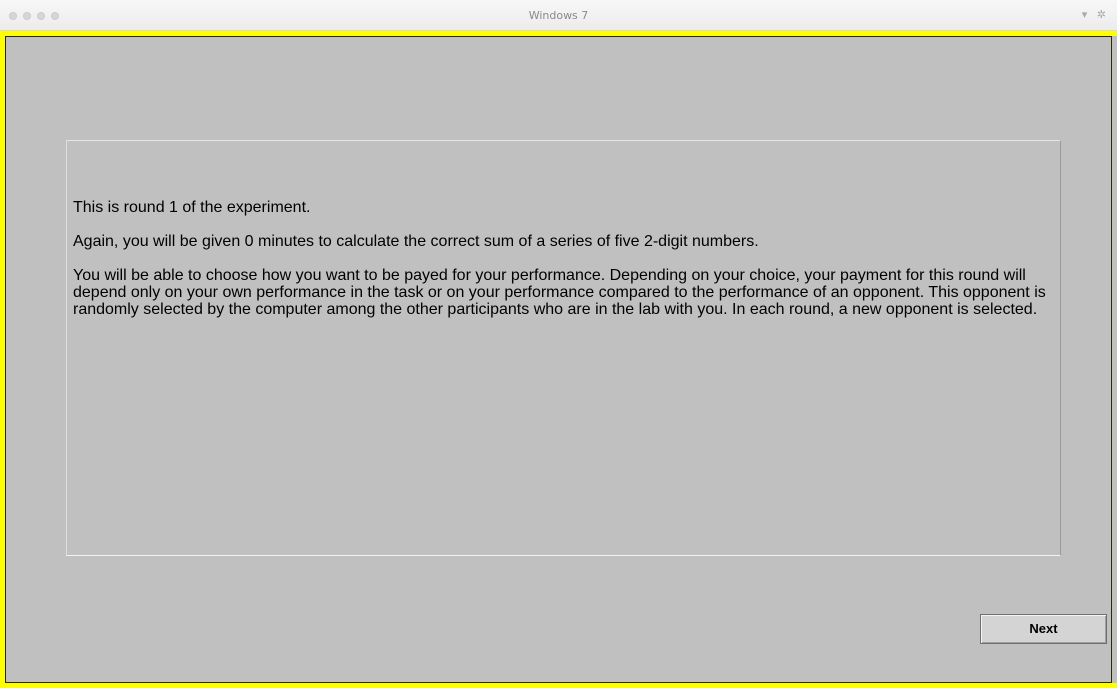 The image size is (1117, 688). What do you see at coordinates (1043, 629) in the screenshot?
I see `next-button: Next` at bounding box center [1043, 629].